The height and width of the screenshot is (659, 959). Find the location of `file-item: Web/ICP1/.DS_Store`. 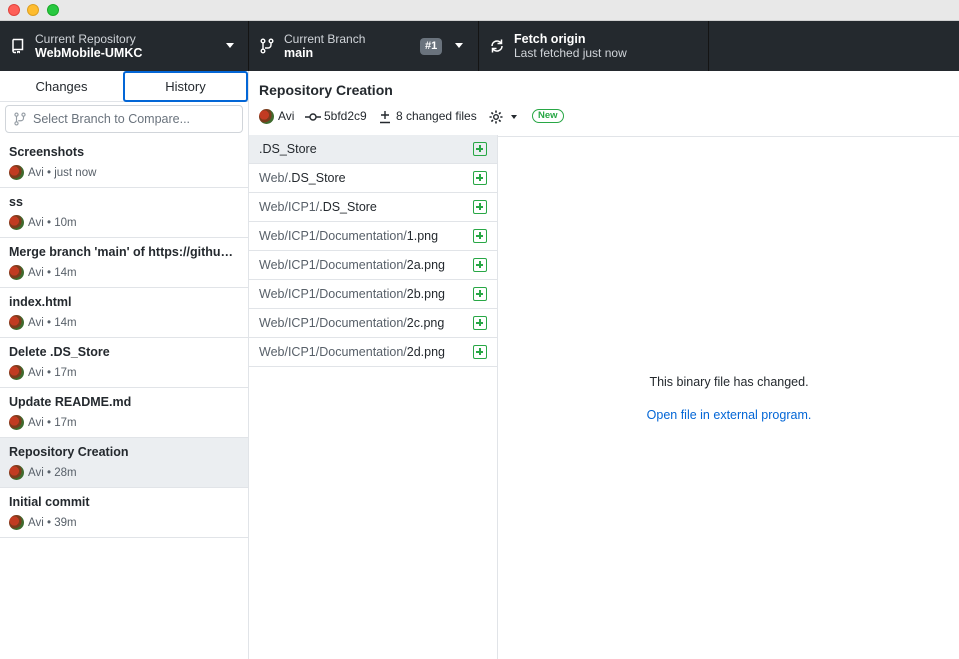

file-item: Web/ICP1/.DS_Store is located at coordinates (373, 207).